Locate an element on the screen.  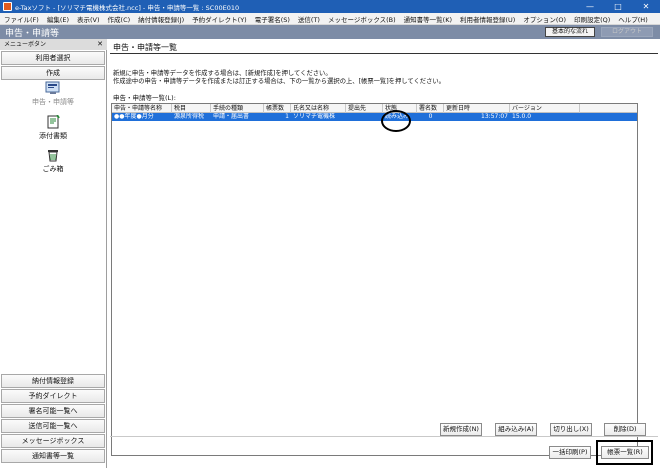
declaration-icon is located at coordinates (53, 88).